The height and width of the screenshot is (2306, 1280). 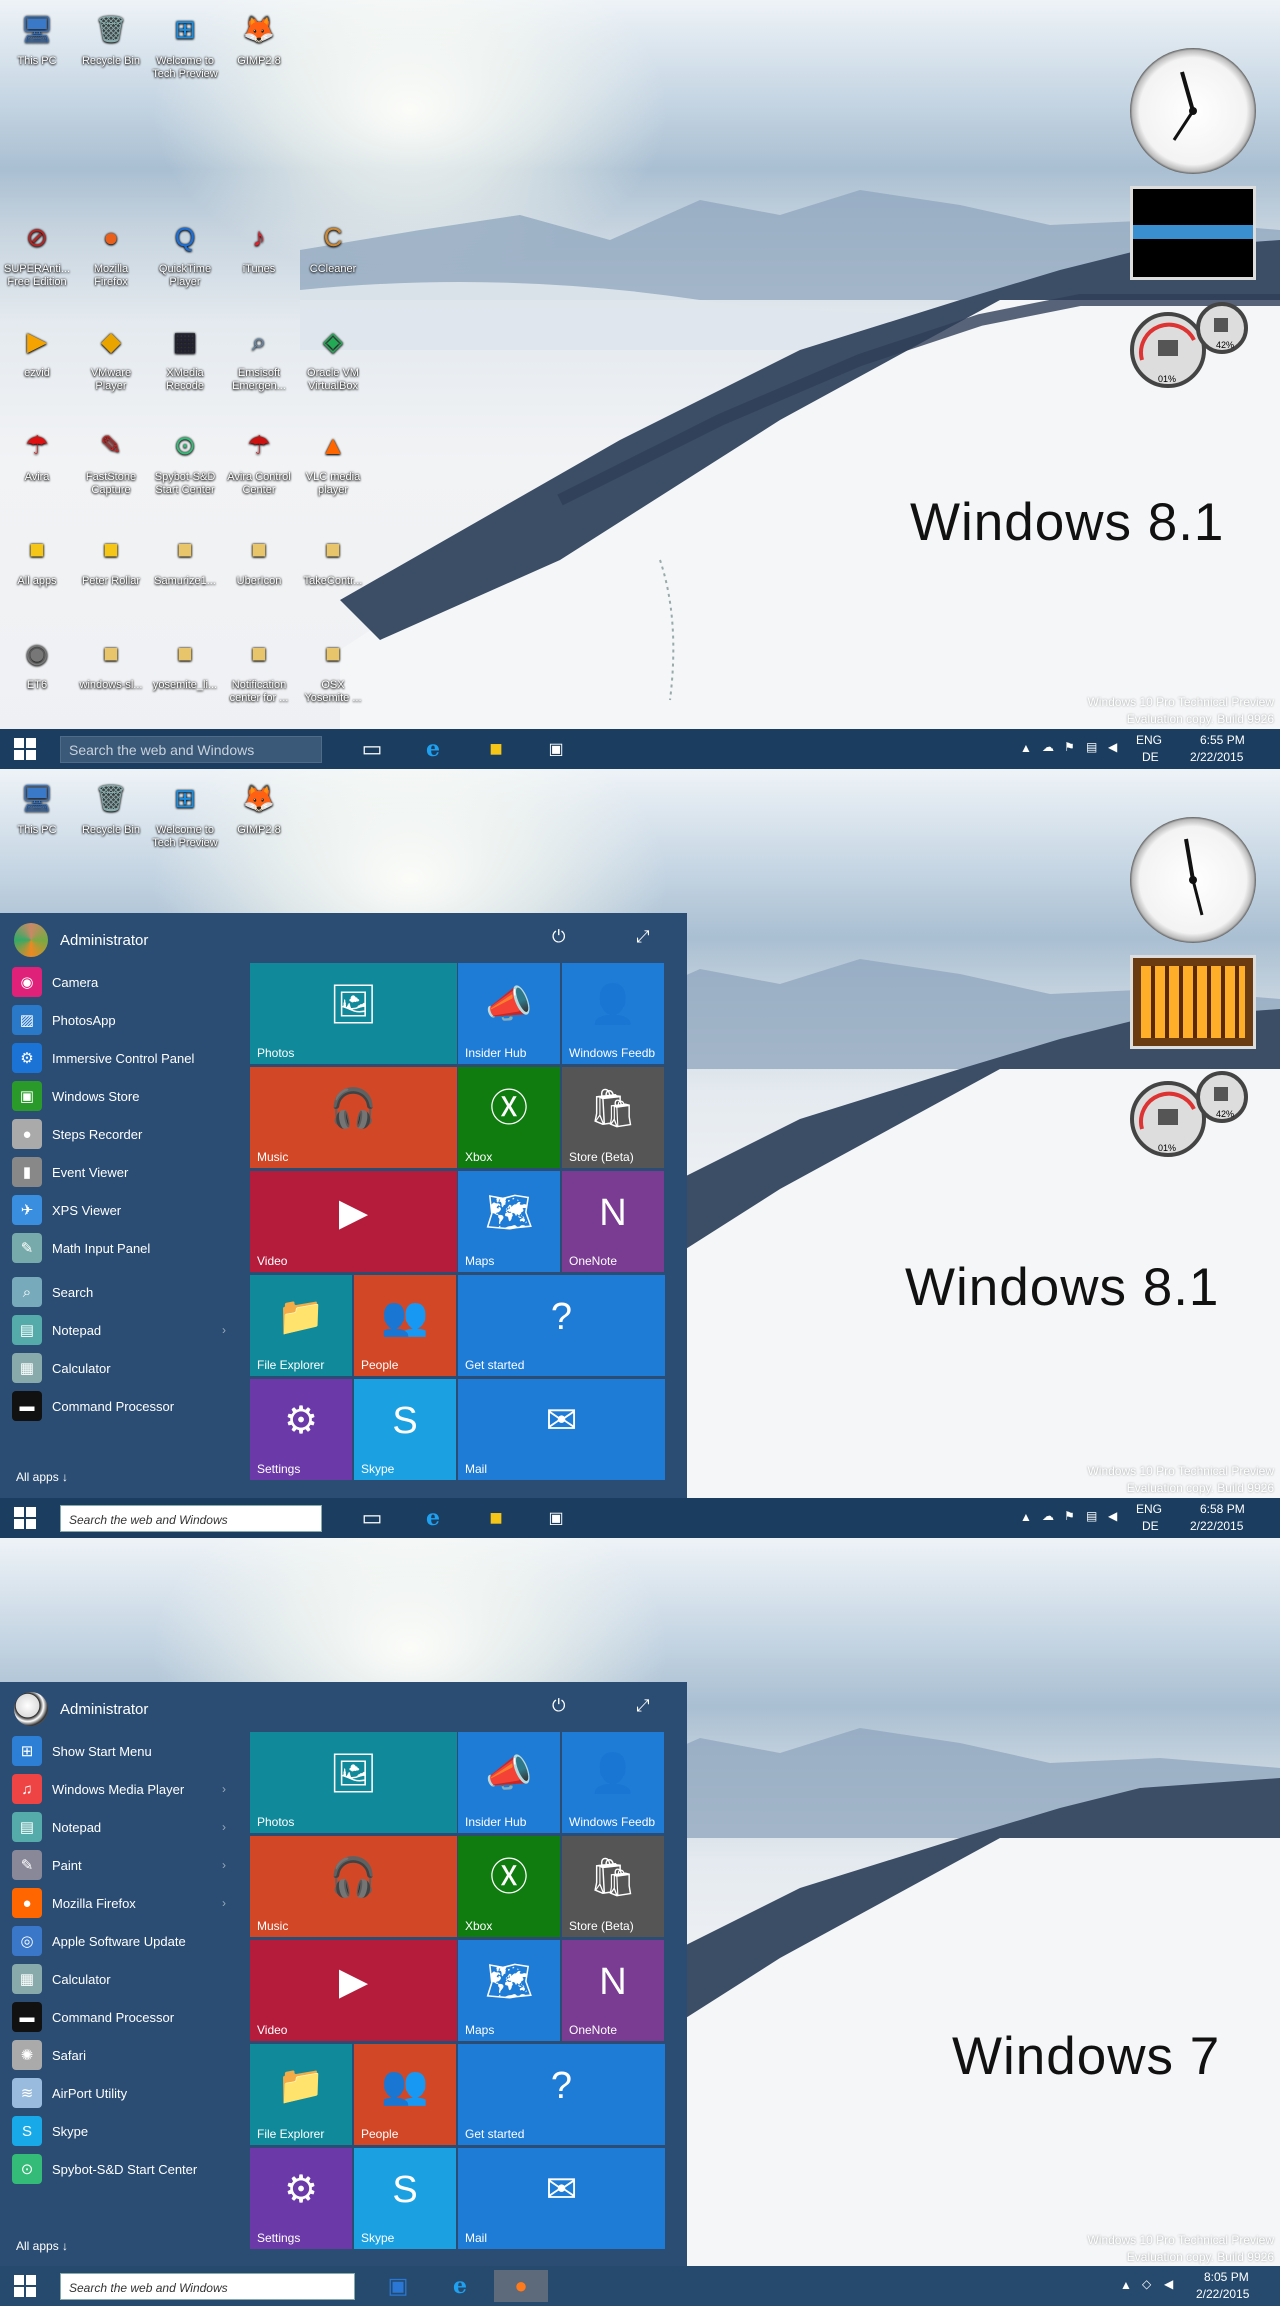 What do you see at coordinates (556, 1518) in the screenshot?
I see `store-icon: ▣` at bounding box center [556, 1518].